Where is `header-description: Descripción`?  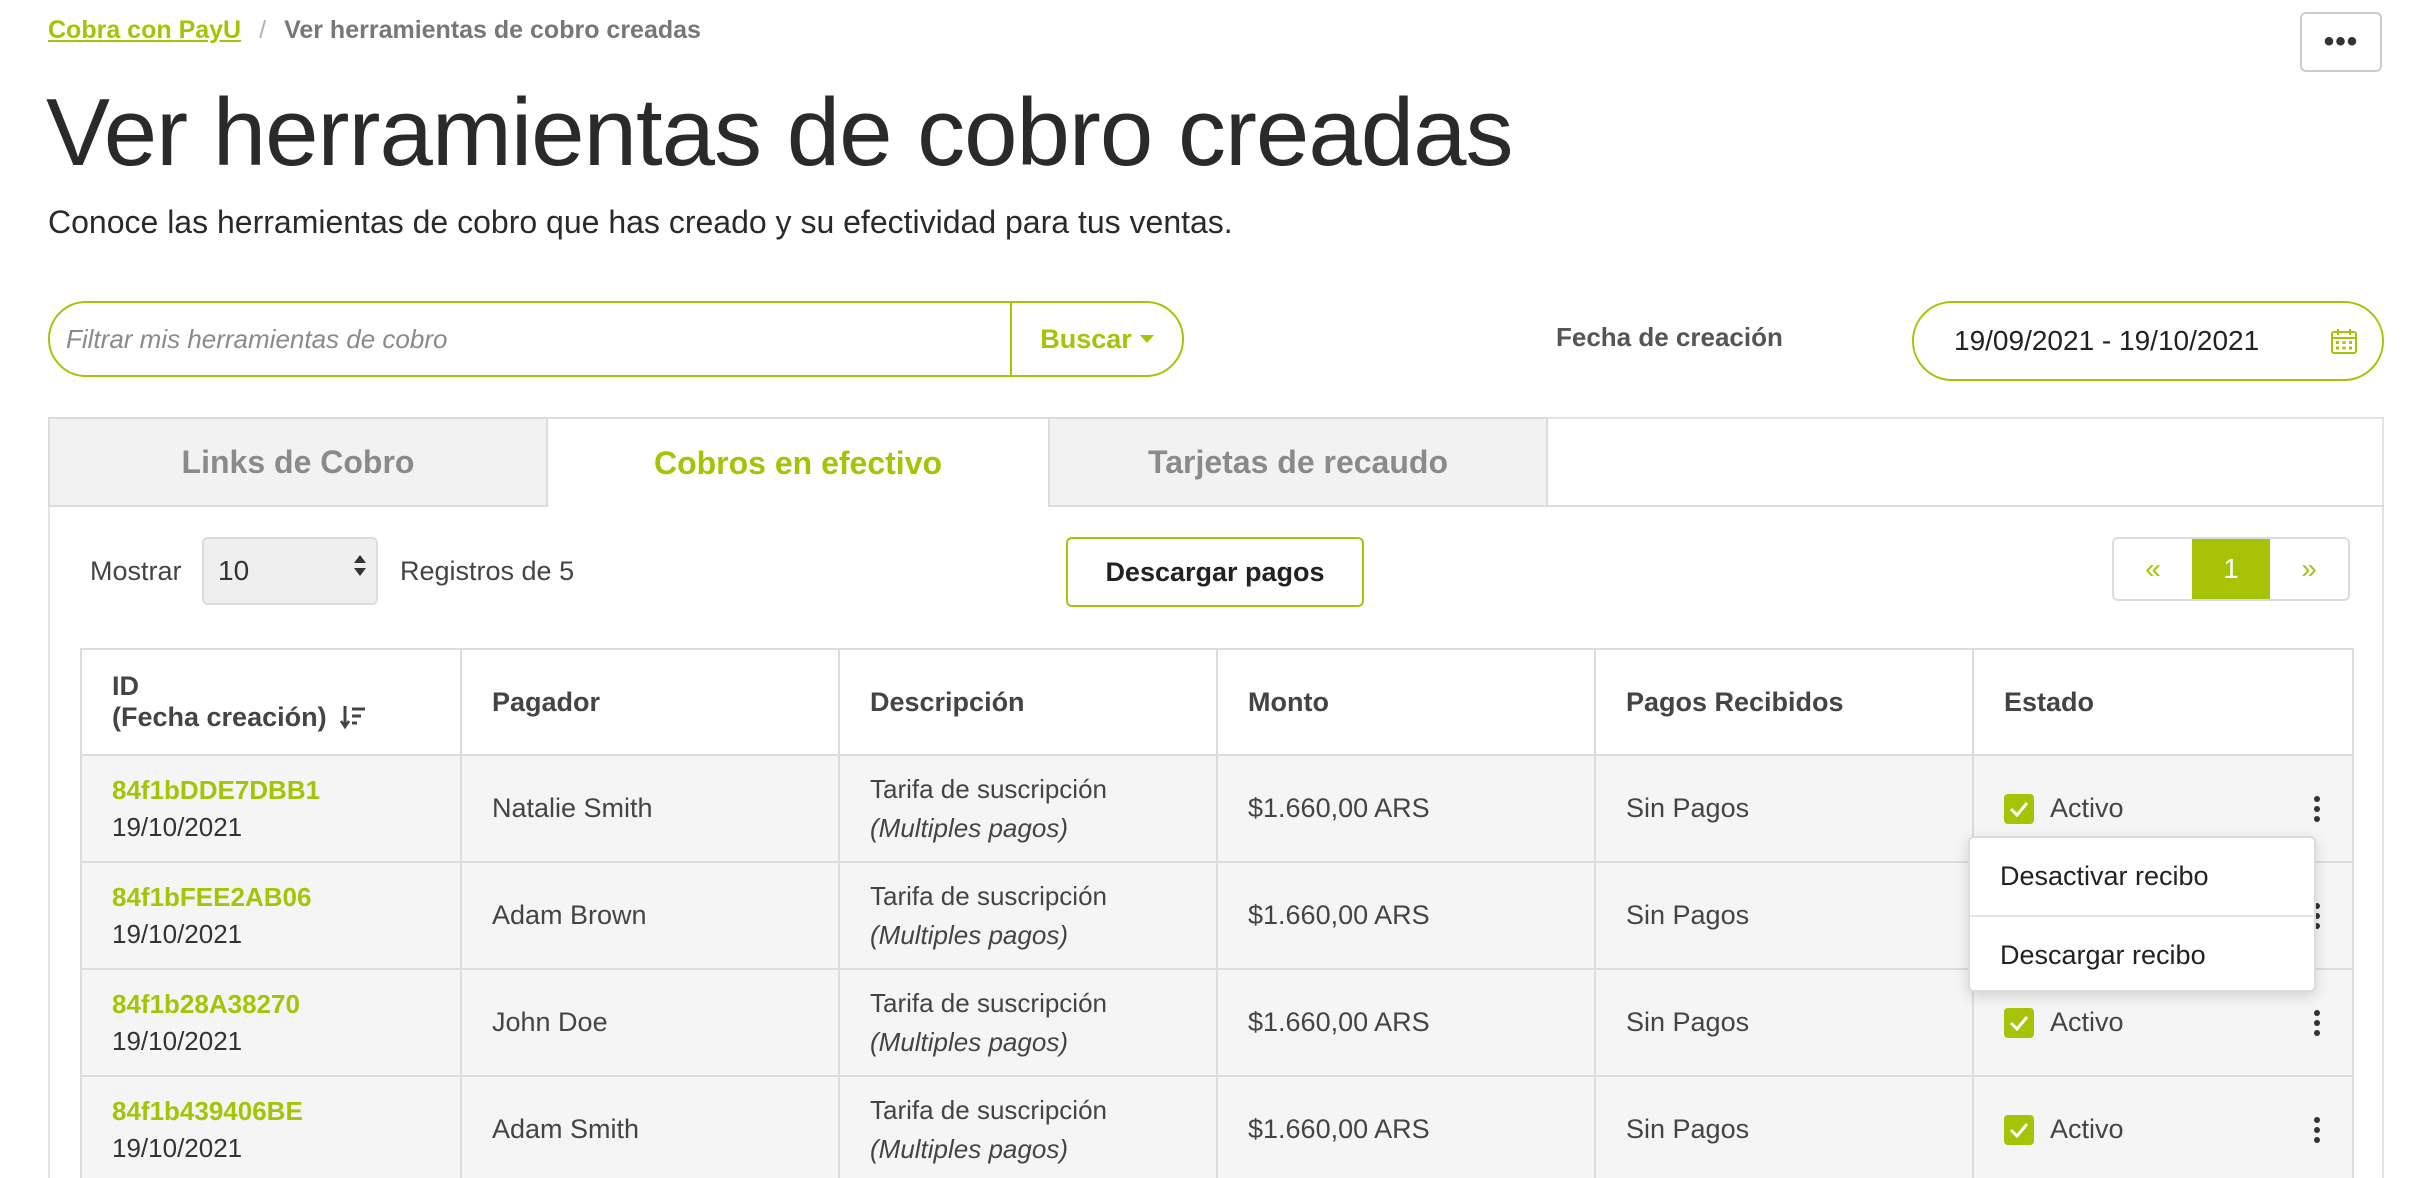
header-description: Descripción is located at coordinates (1028, 702).